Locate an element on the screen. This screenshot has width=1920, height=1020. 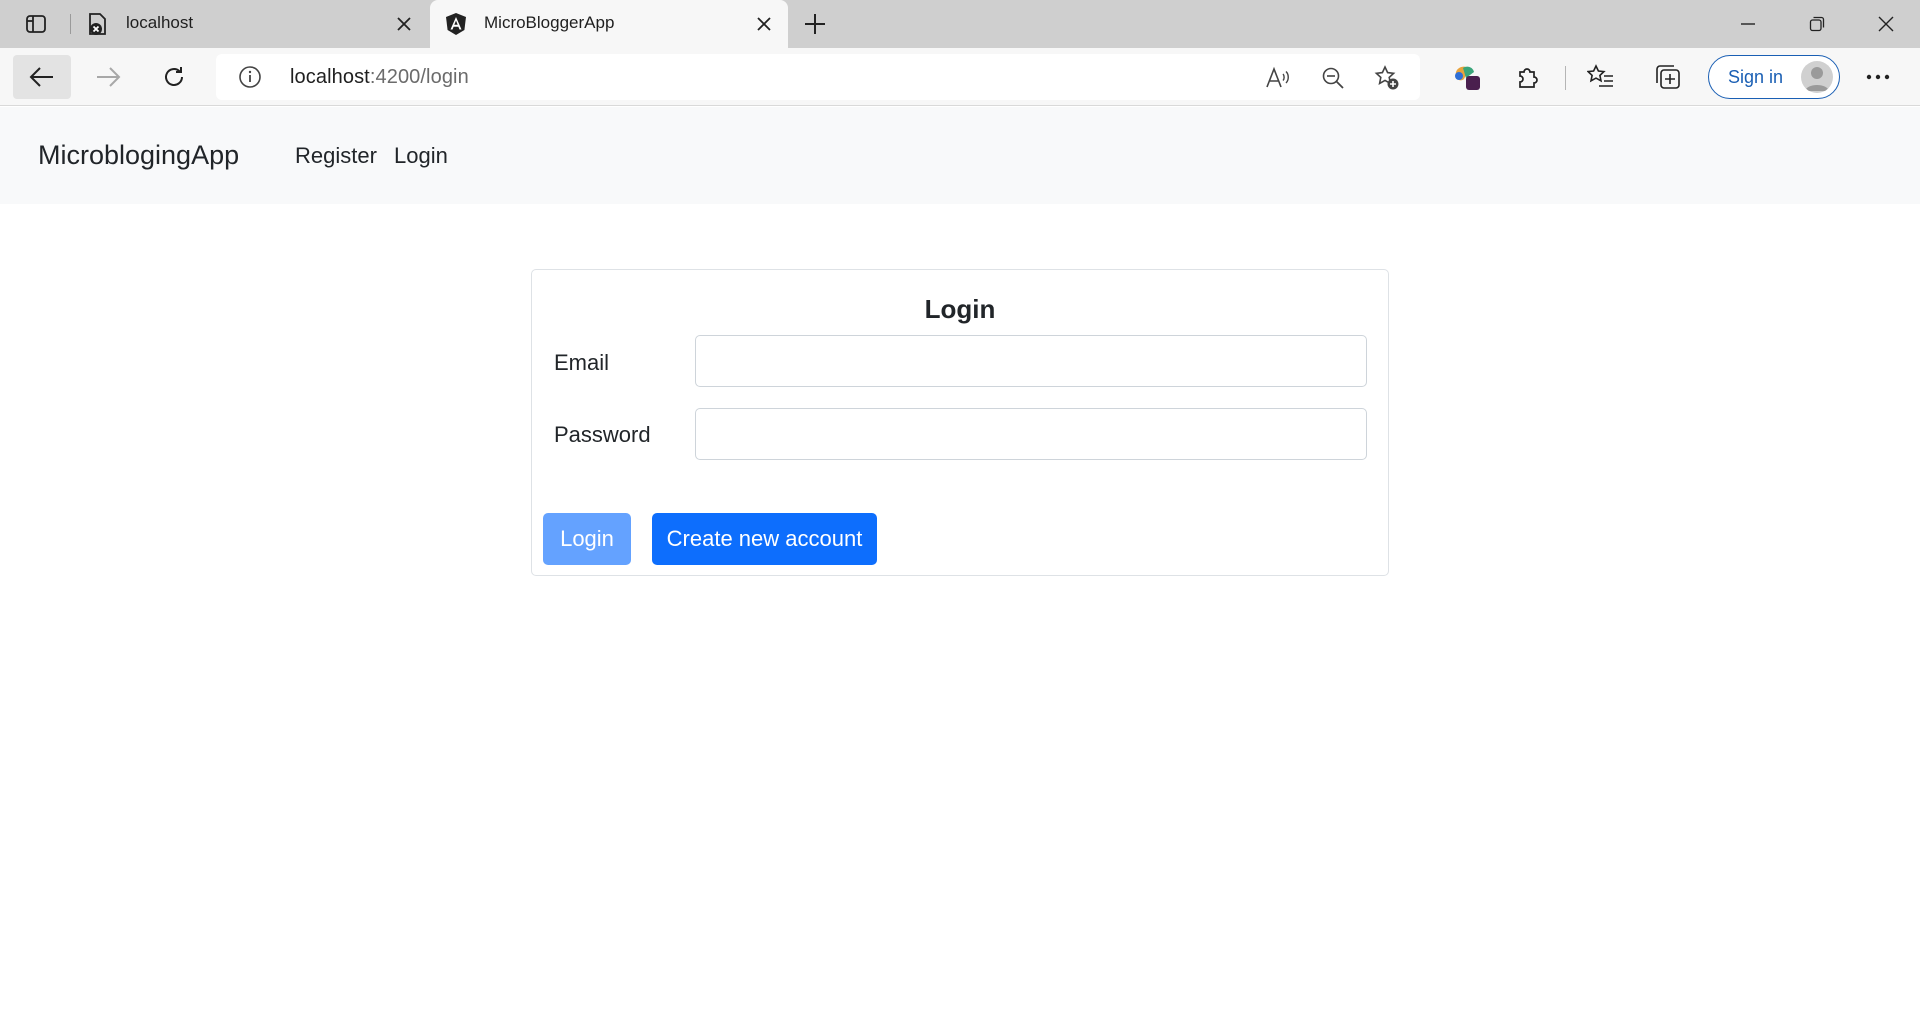
back-icon is located at coordinates (42, 77).